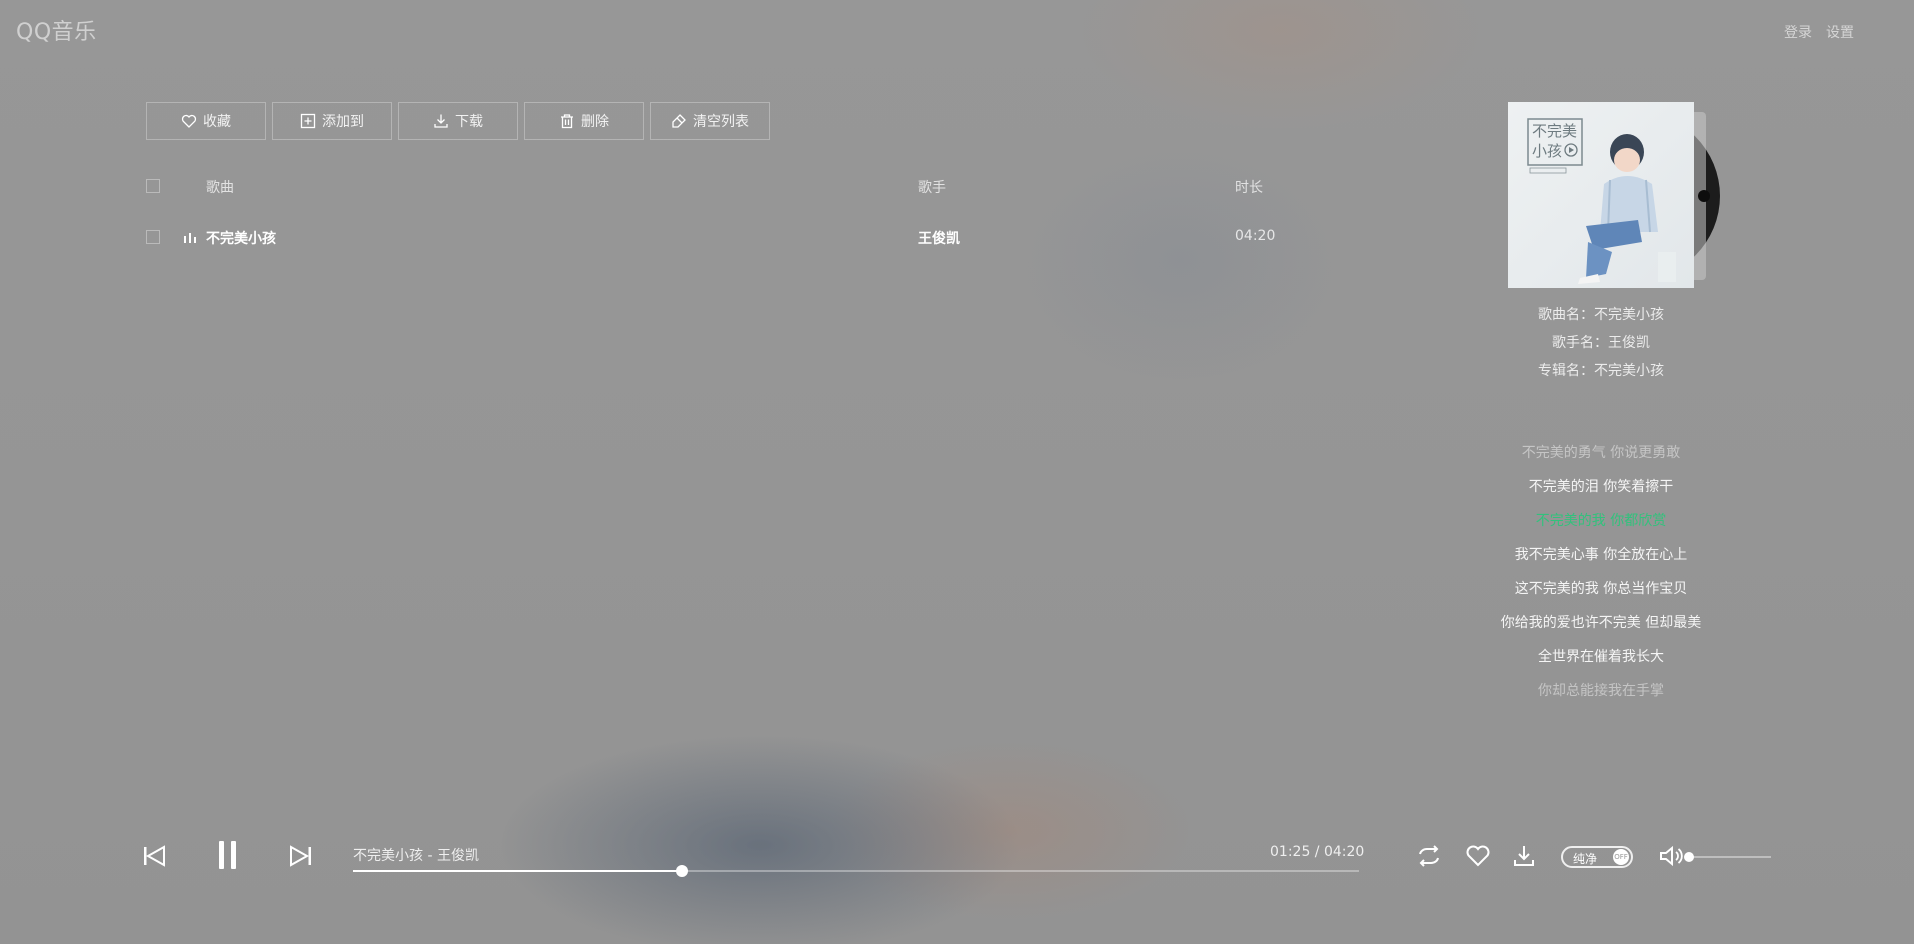 This screenshot has width=1914, height=944. I want to click on album-name-info: 专辑名：不完美小孩, so click(1601, 371).